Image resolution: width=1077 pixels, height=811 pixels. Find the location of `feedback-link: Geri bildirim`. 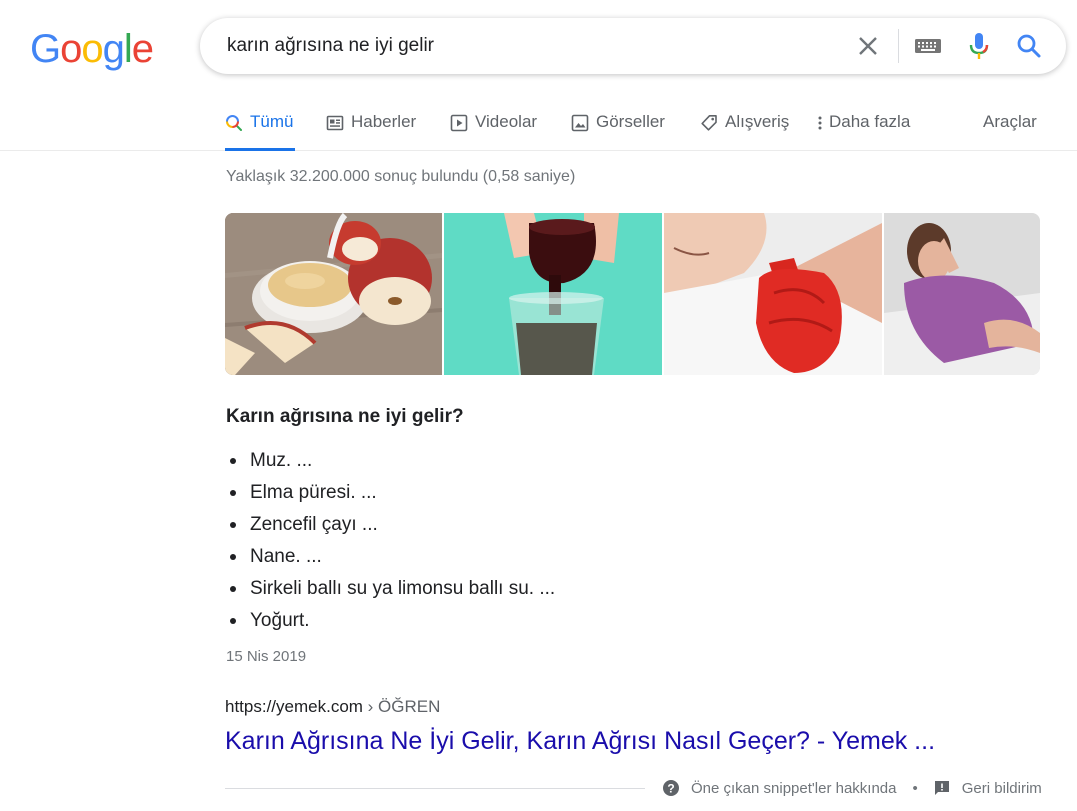

feedback-link: Geri bildirim is located at coordinates (987, 788).